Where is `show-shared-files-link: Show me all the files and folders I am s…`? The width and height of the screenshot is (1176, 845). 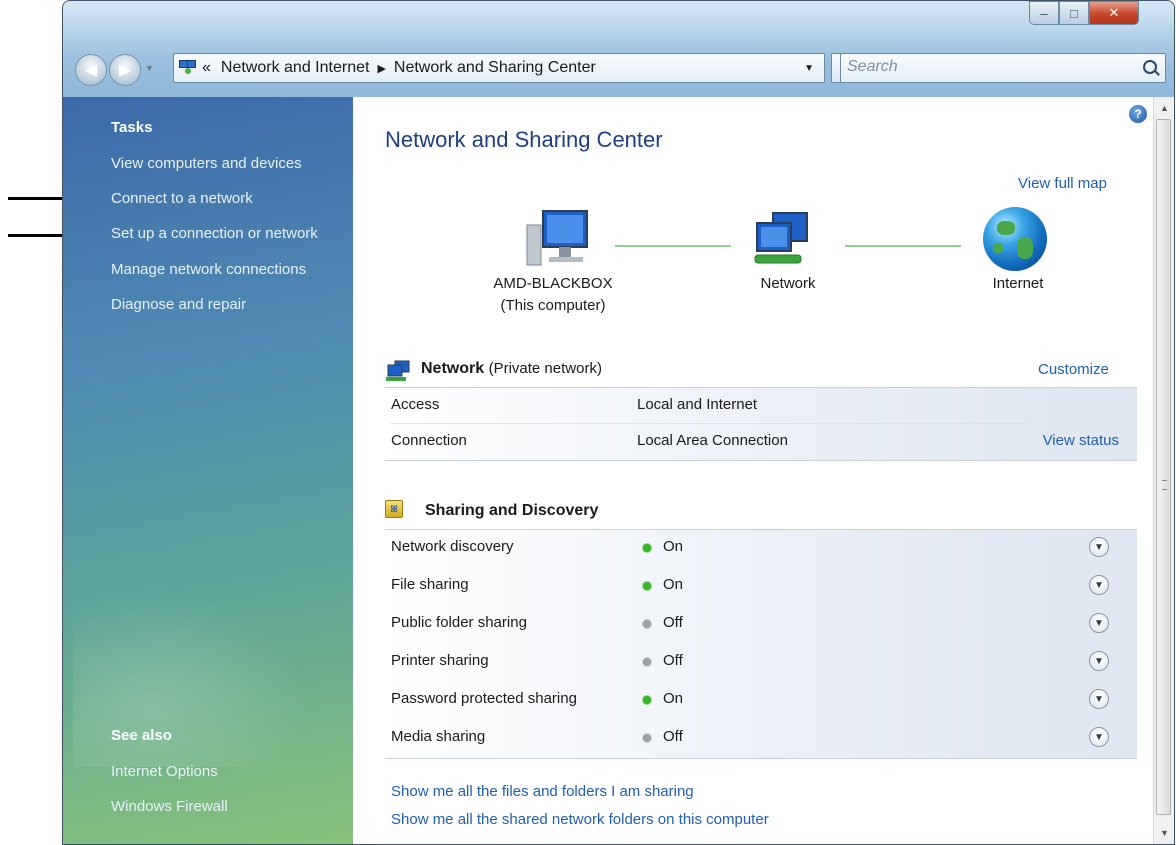
show-shared-files-link: Show me all the files and folders I am s… is located at coordinates (542, 791).